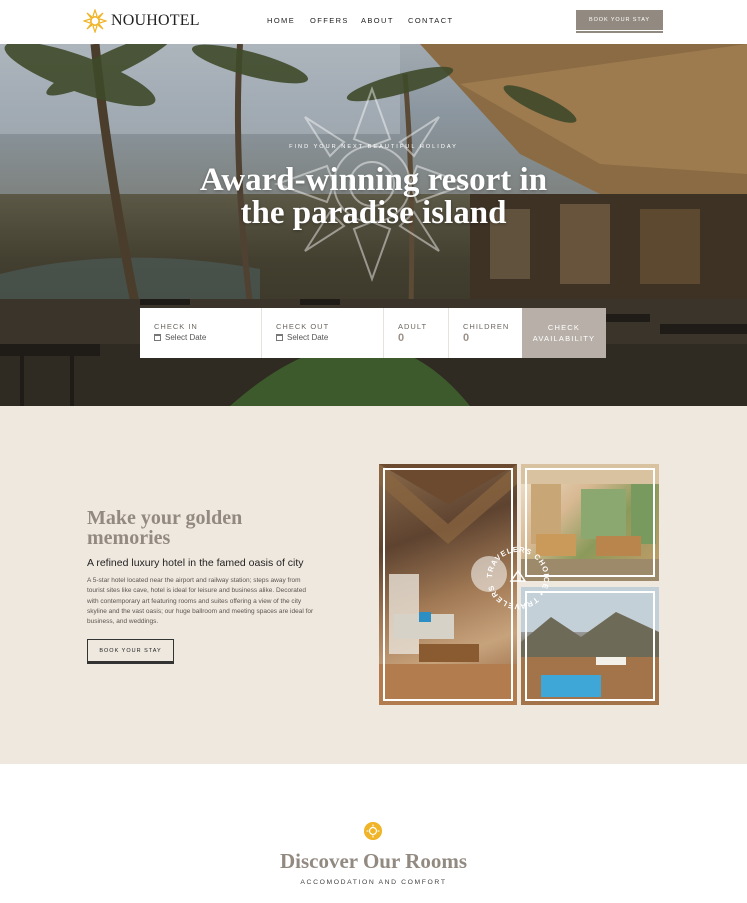 Image resolution: width=747 pixels, height=903 pixels. What do you see at coordinates (413, 326) in the screenshot?
I see `adult-label: ADULT` at bounding box center [413, 326].